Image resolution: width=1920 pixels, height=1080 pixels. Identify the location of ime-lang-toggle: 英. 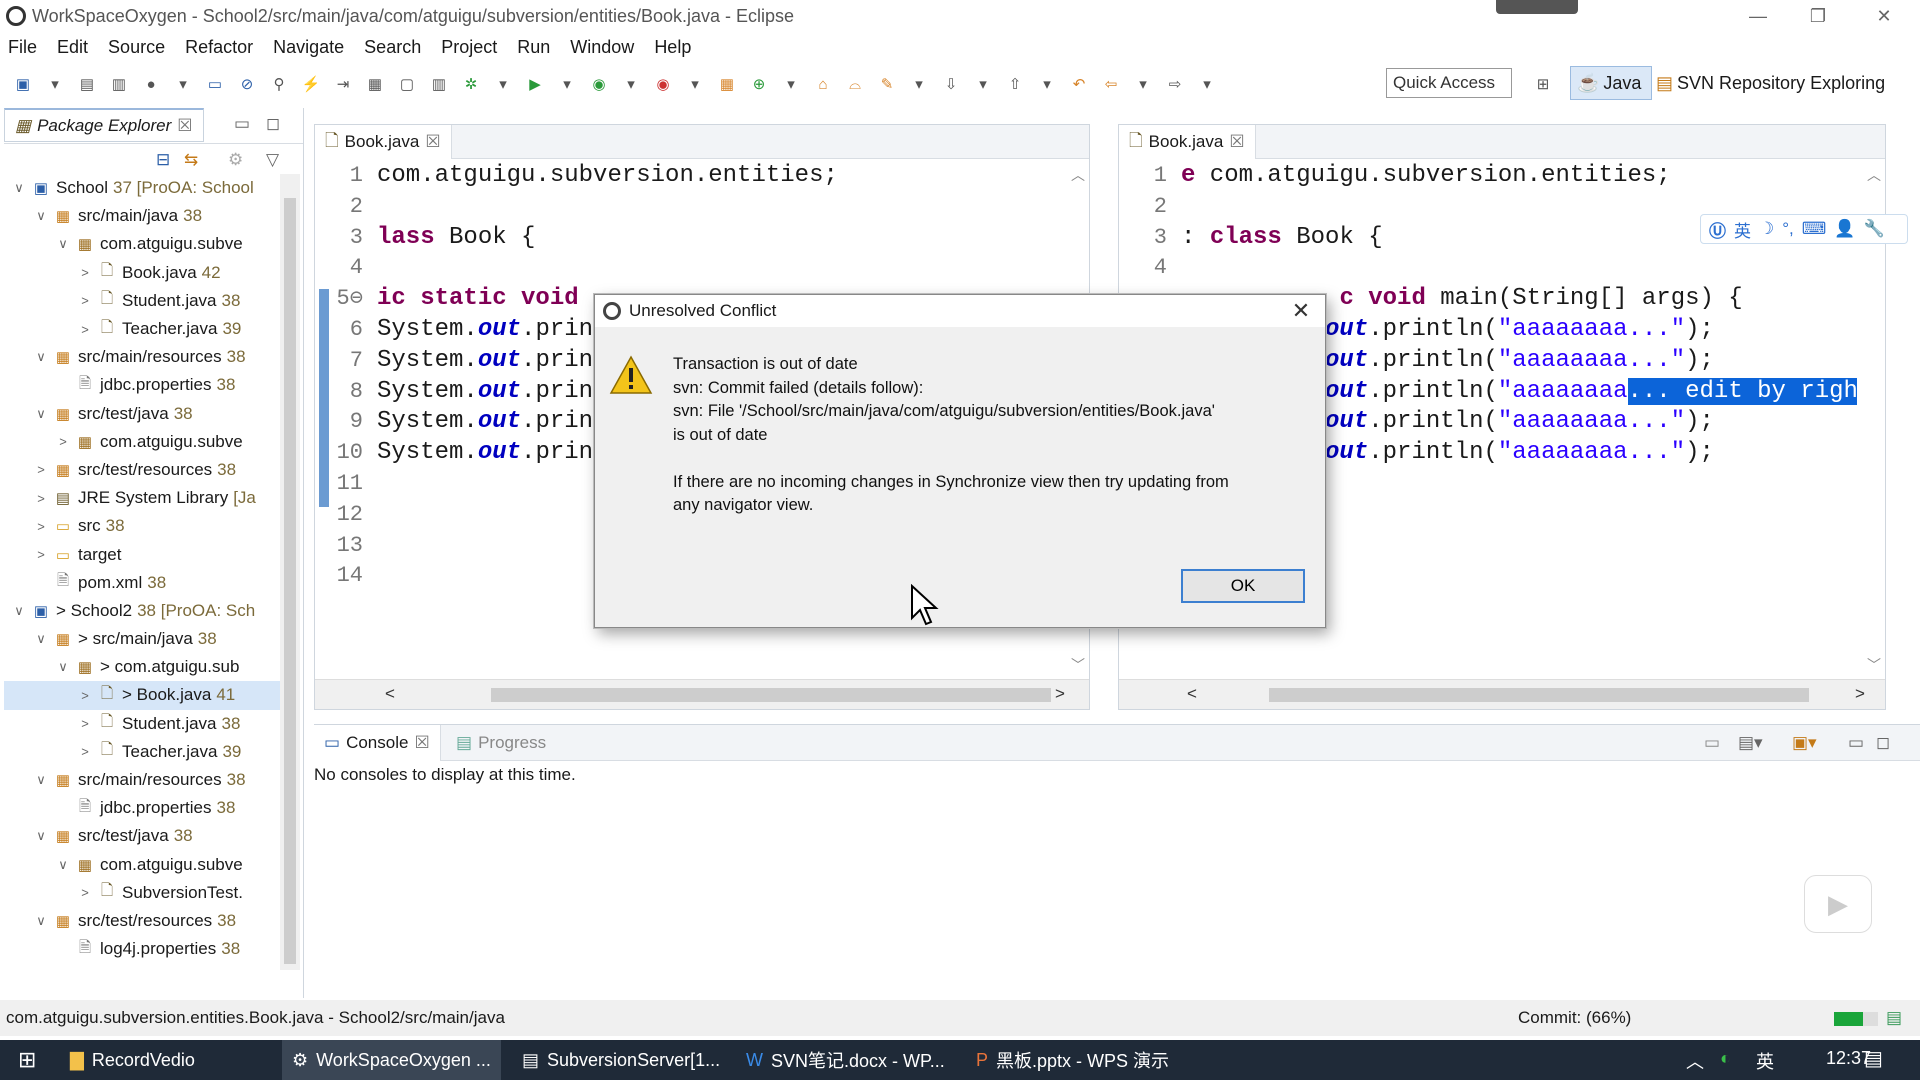
(1742, 229).